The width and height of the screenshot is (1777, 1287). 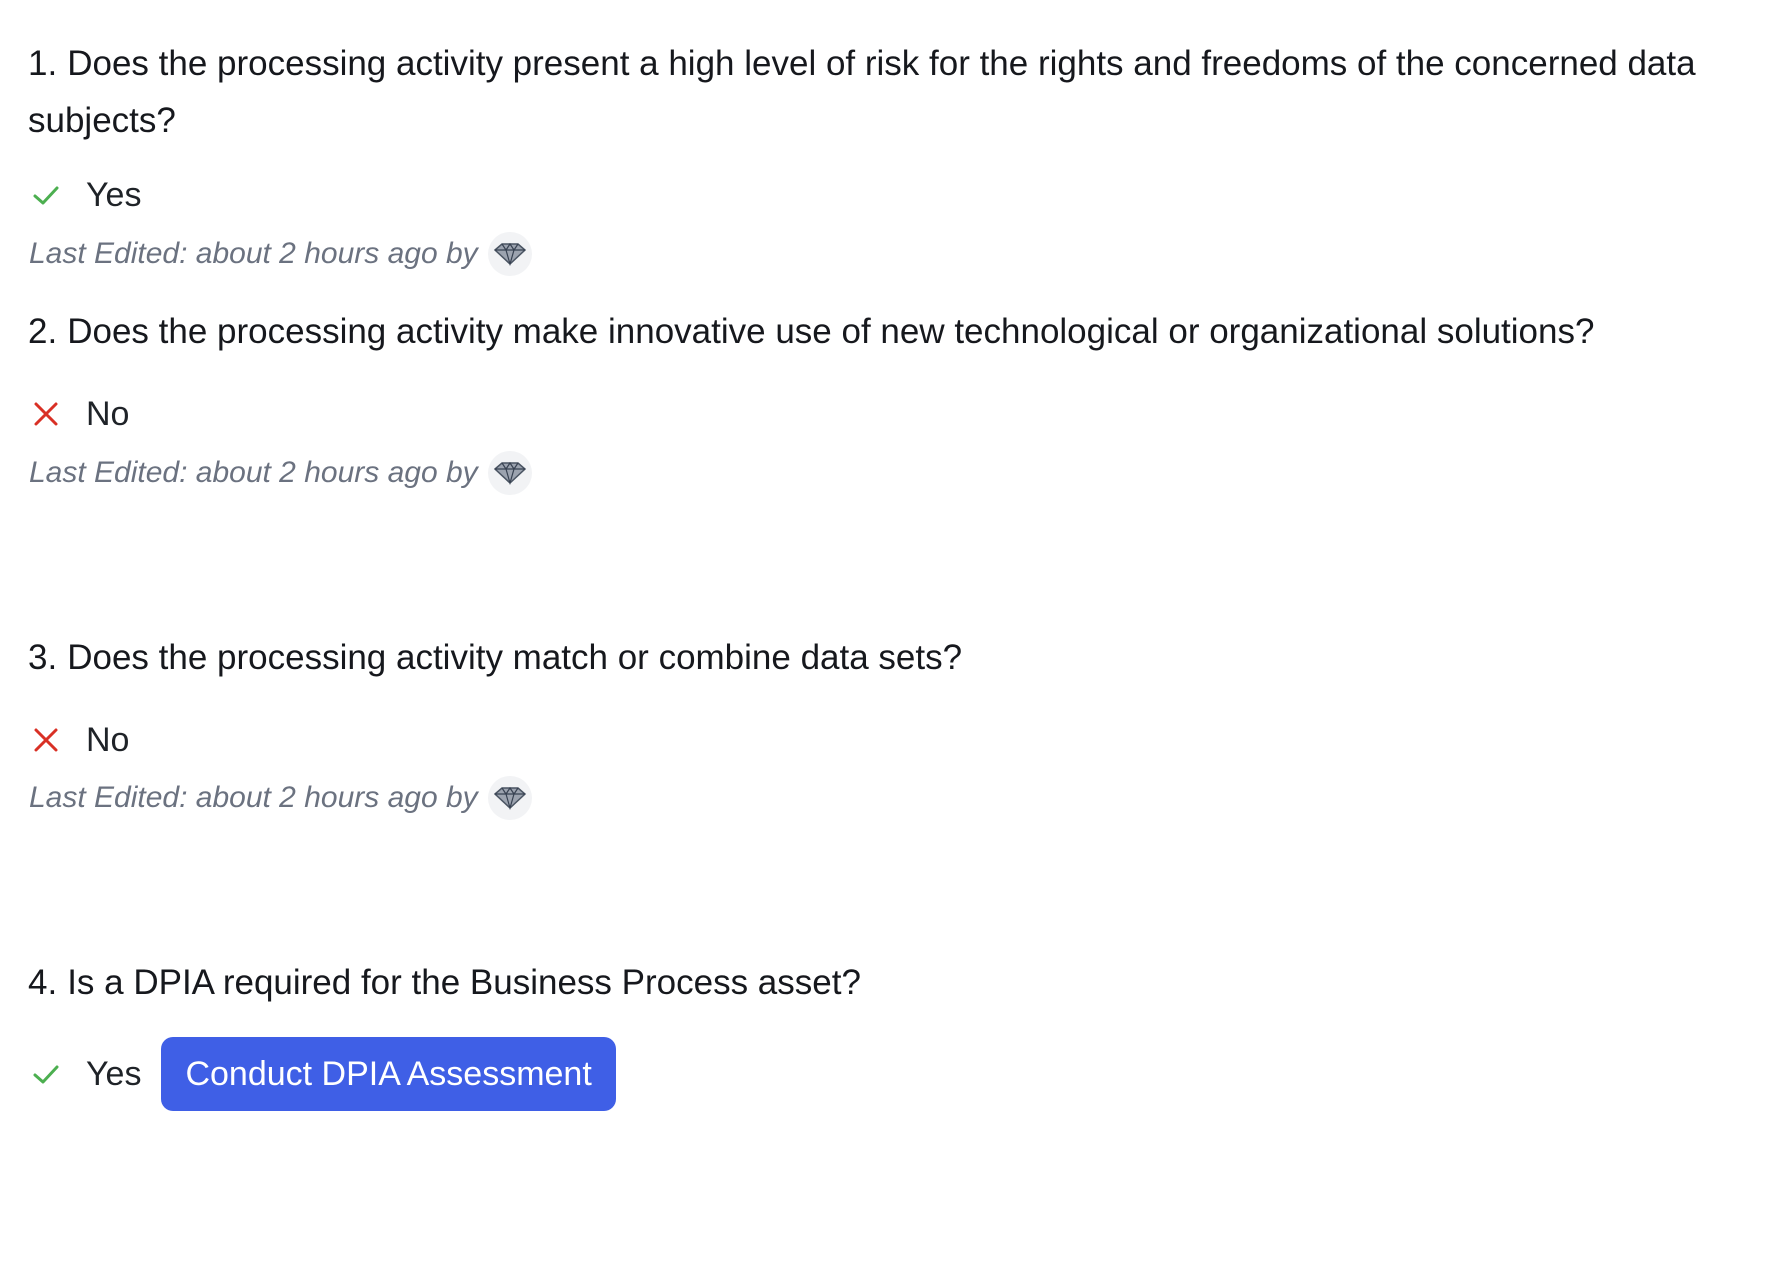 What do you see at coordinates (84, 195) in the screenshot?
I see `answer-row-1: Yes` at bounding box center [84, 195].